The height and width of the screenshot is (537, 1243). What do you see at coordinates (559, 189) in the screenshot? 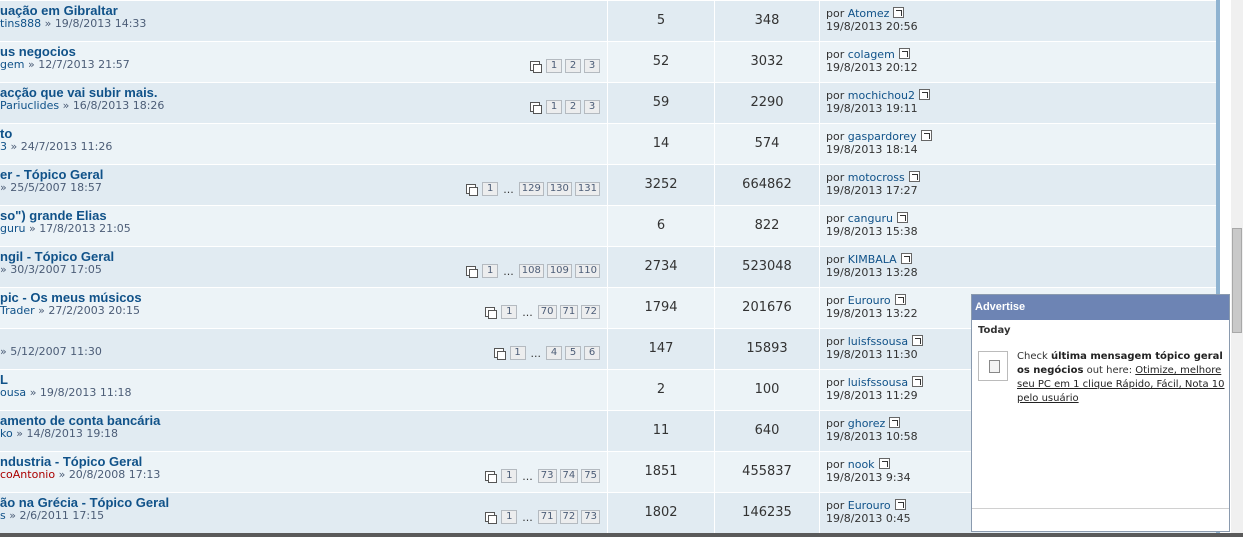
I see `page-link: 130` at bounding box center [559, 189].